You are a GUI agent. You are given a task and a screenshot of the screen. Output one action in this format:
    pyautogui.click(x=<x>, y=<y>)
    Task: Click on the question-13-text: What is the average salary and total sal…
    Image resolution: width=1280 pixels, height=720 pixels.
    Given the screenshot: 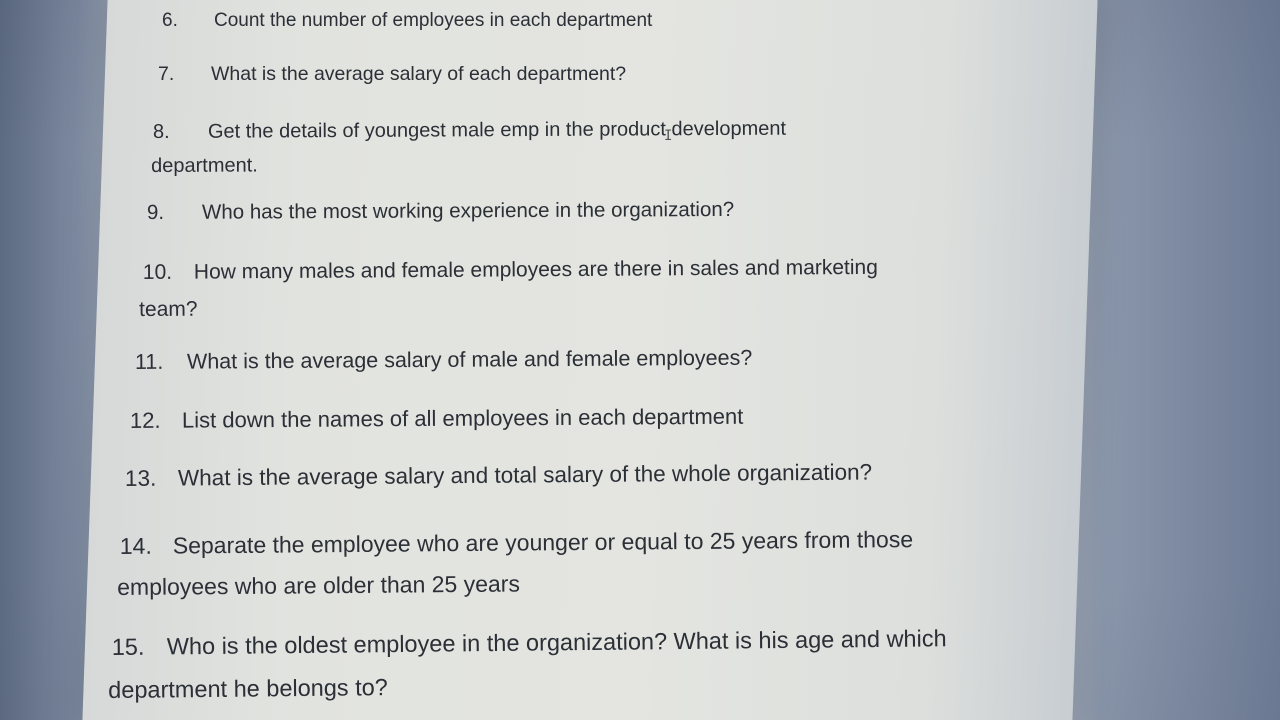 What is the action you would take?
    pyautogui.click(x=525, y=475)
    